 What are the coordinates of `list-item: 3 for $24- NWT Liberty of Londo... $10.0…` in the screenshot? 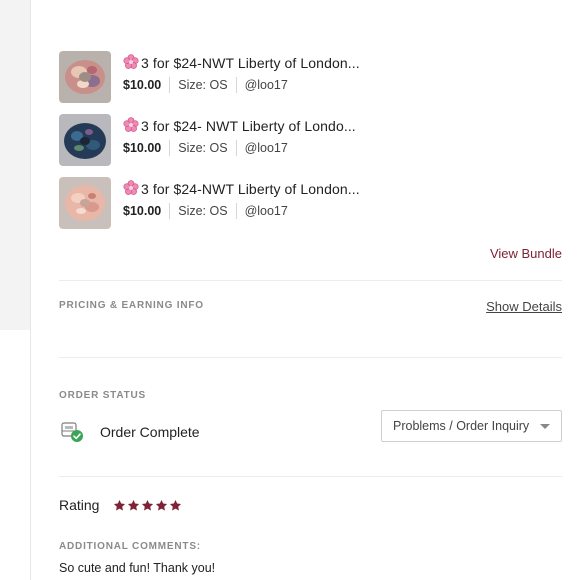 It's located at (310, 141).